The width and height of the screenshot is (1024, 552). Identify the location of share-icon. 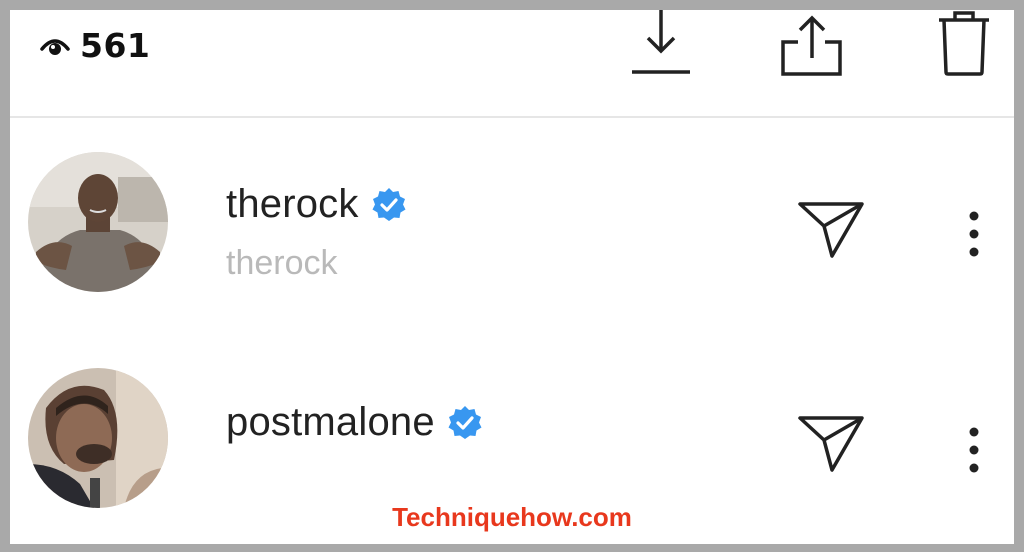
(812, 45).